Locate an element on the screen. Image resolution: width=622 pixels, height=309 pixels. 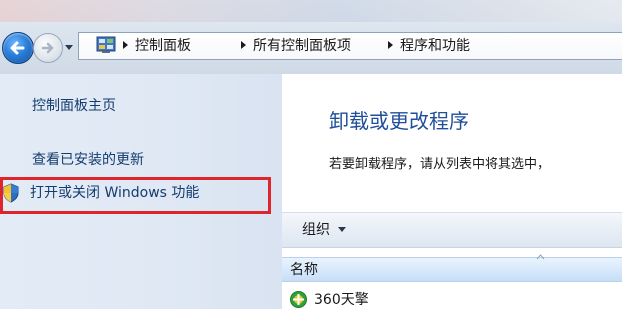
organize-label: 组织 is located at coordinates (316, 230).